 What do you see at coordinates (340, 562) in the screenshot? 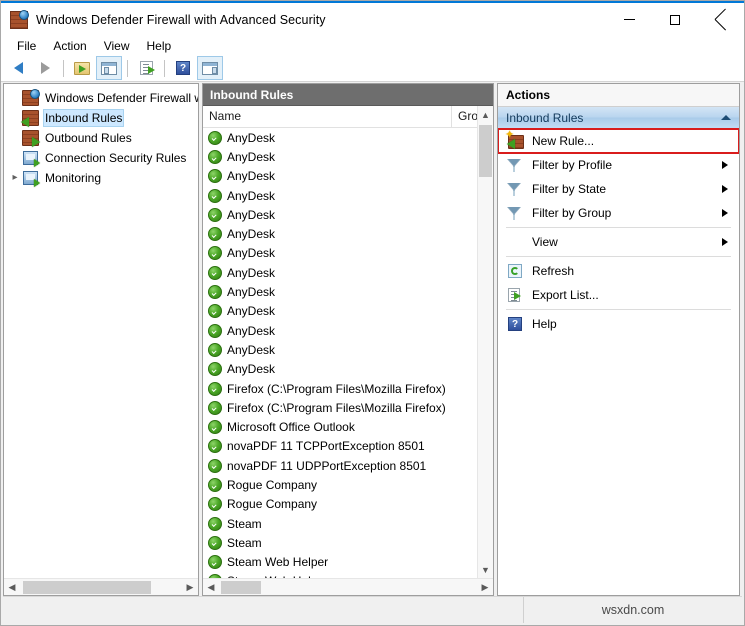
I see `table-row: Steam Web Helper` at bounding box center [340, 562].